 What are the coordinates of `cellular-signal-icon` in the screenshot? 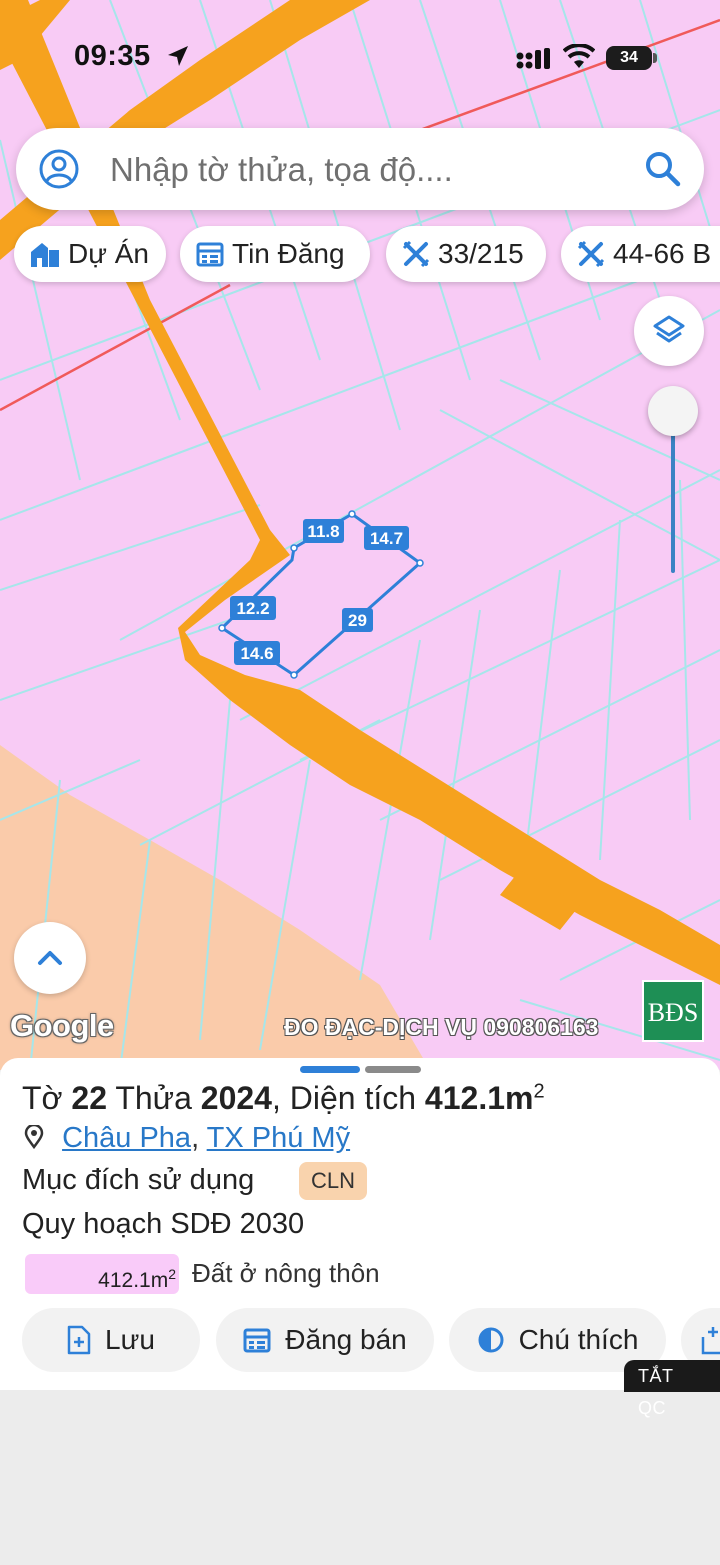 It's located at (533, 58).